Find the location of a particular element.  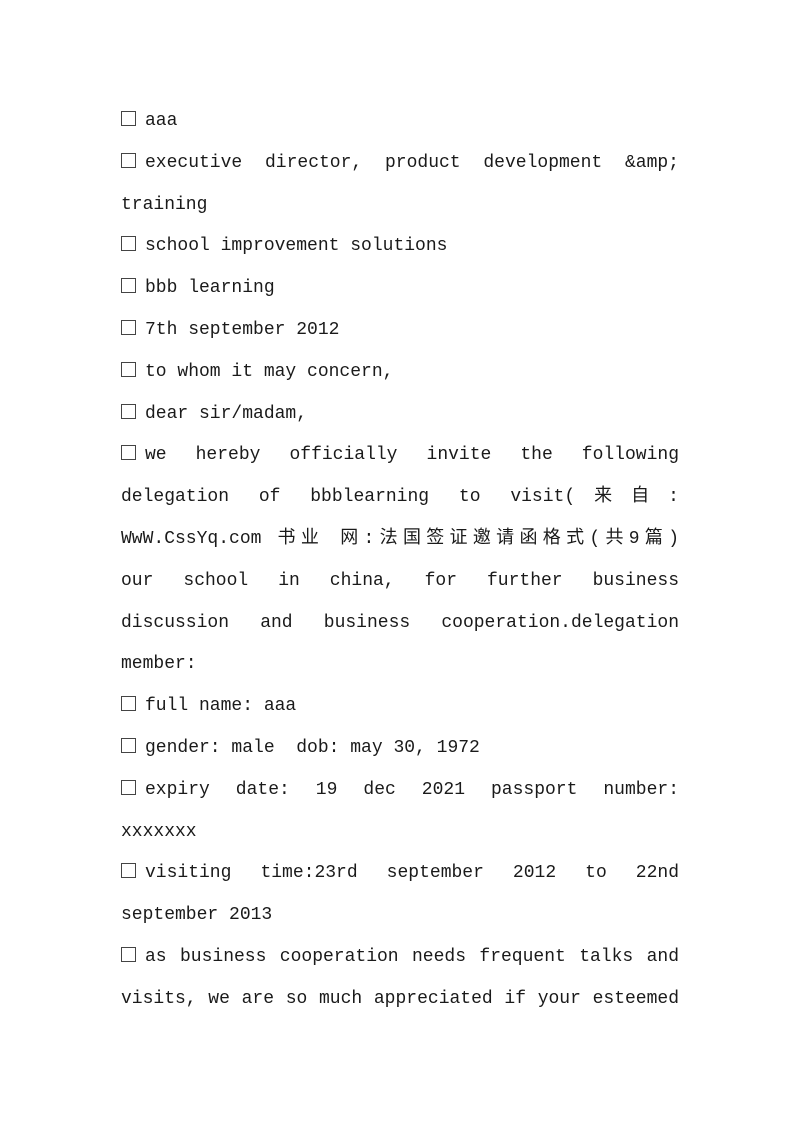

paragraph-text: WwW.CssYq.com 书业 网:法国签证邀请函格式(共9篇) is located at coordinates (400, 538).